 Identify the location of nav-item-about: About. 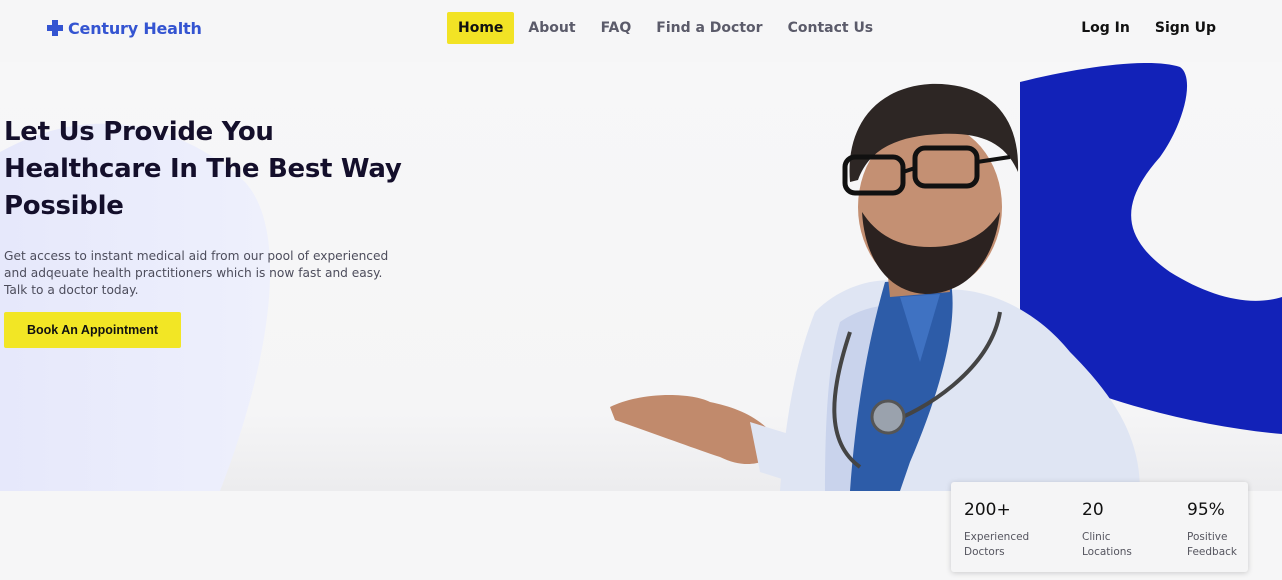
(551, 28).